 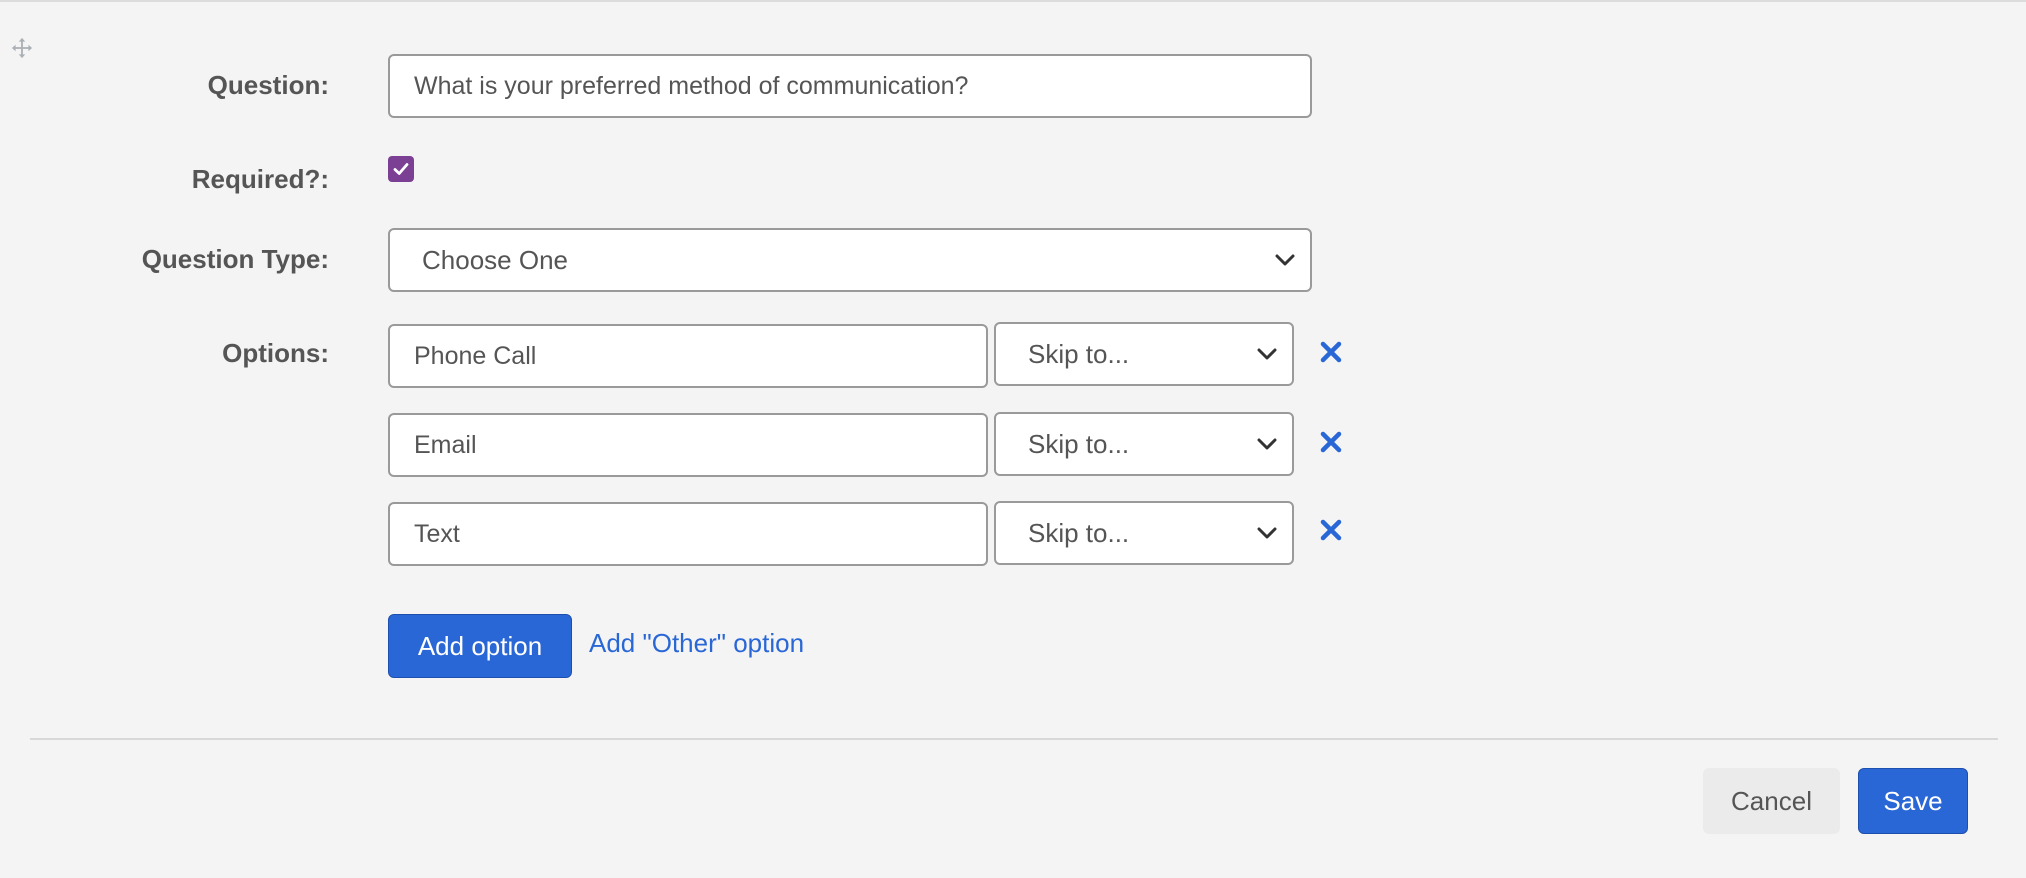 What do you see at coordinates (268, 85) in the screenshot?
I see `question-label: Question:` at bounding box center [268, 85].